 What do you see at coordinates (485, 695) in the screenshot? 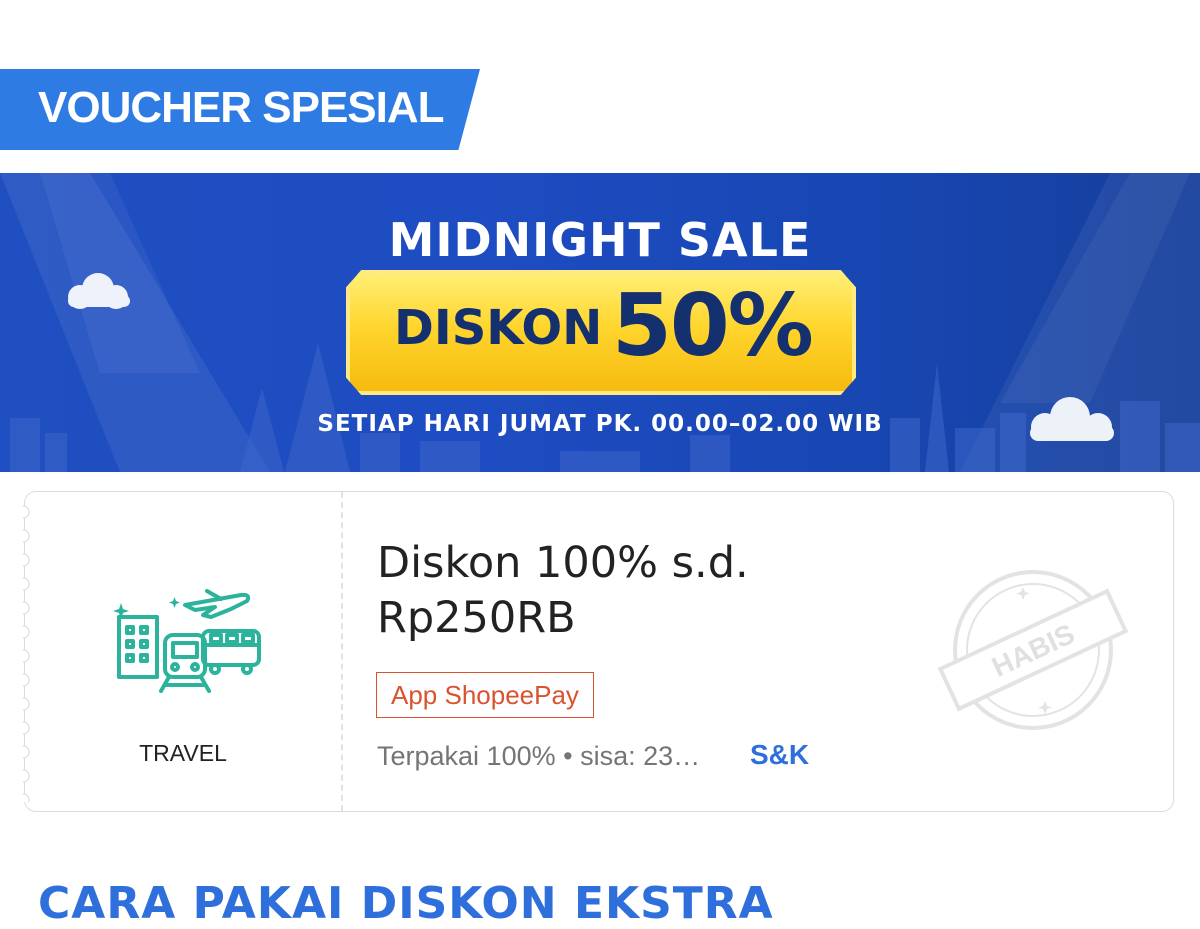
I see `voucher-platform-tag: App ShopeePay` at bounding box center [485, 695].